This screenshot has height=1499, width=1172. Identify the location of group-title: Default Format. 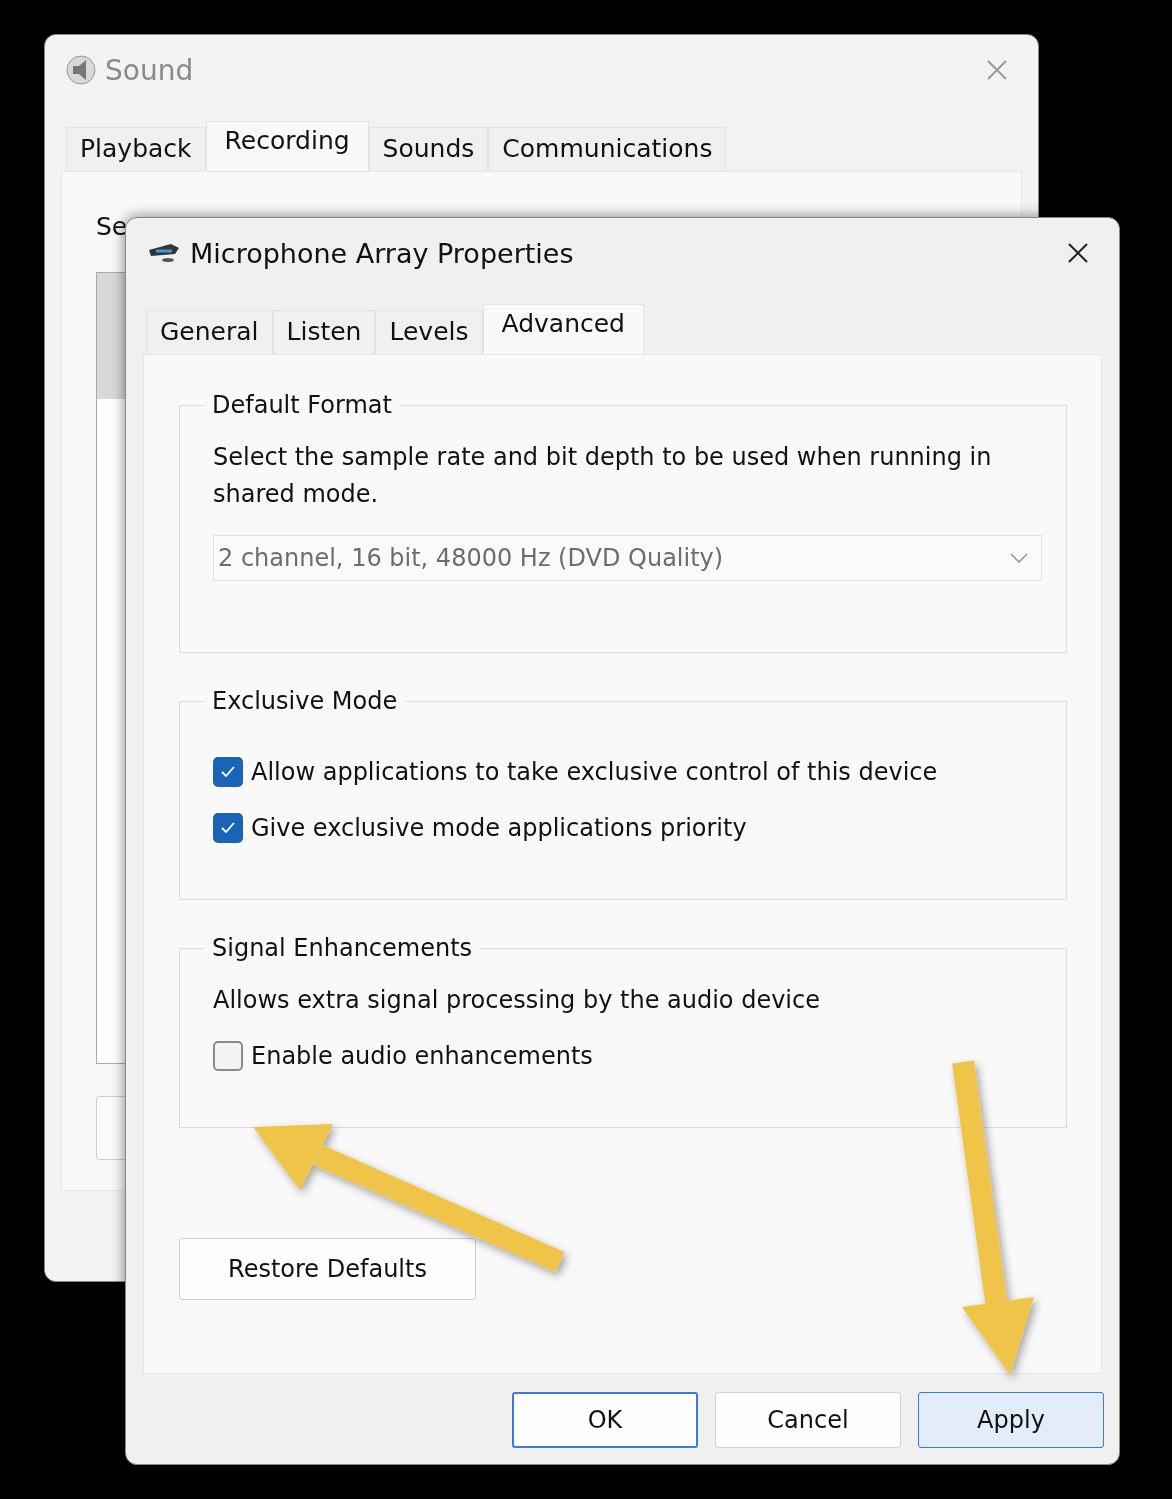
(302, 405).